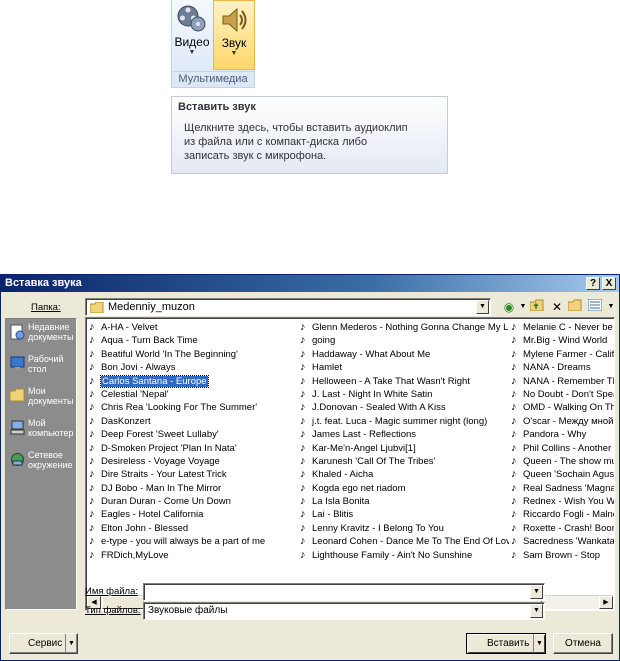 This screenshot has width=620, height=661. Describe the element at coordinates (341, 502) in the screenshot. I see `file-name: La Isla Bonita` at that location.